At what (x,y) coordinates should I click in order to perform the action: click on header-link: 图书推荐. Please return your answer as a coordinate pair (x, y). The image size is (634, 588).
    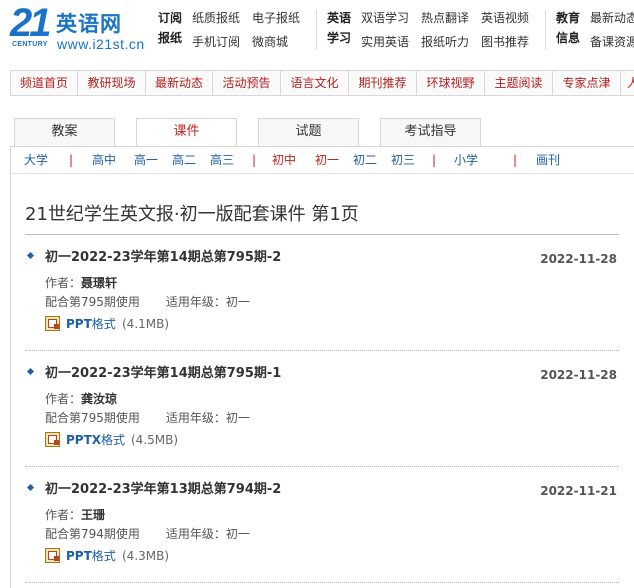
    Looking at the image, I should click on (505, 42).